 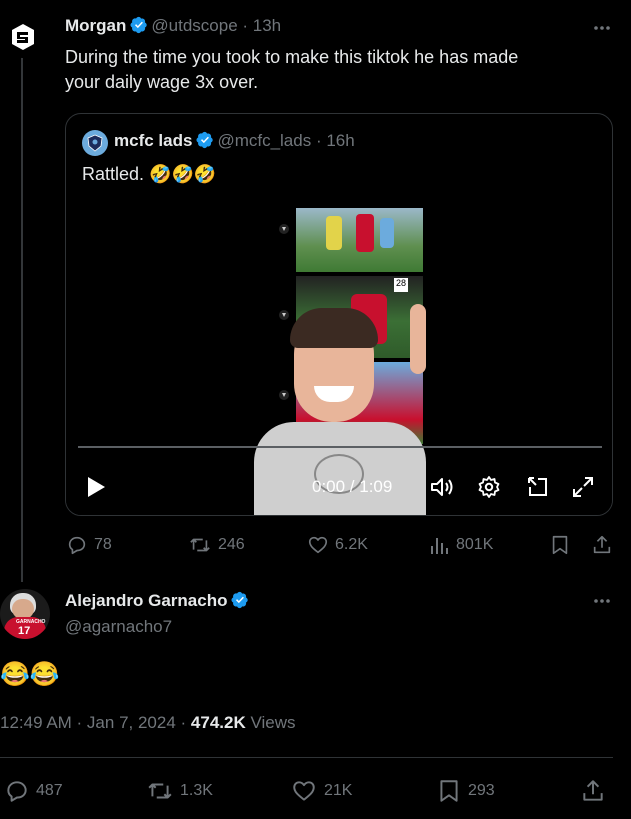 What do you see at coordinates (481, 790) in the screenshot?
I see `bookmark-count: 293` at bounding box center [481, 790].